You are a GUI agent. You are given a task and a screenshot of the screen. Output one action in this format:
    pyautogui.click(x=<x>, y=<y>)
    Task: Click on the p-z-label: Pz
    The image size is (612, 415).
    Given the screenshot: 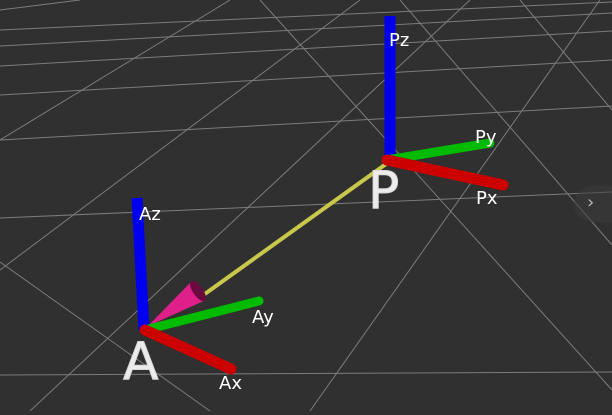 What is the action you would take?
    pyautogui.click(x=399, y=40)
    